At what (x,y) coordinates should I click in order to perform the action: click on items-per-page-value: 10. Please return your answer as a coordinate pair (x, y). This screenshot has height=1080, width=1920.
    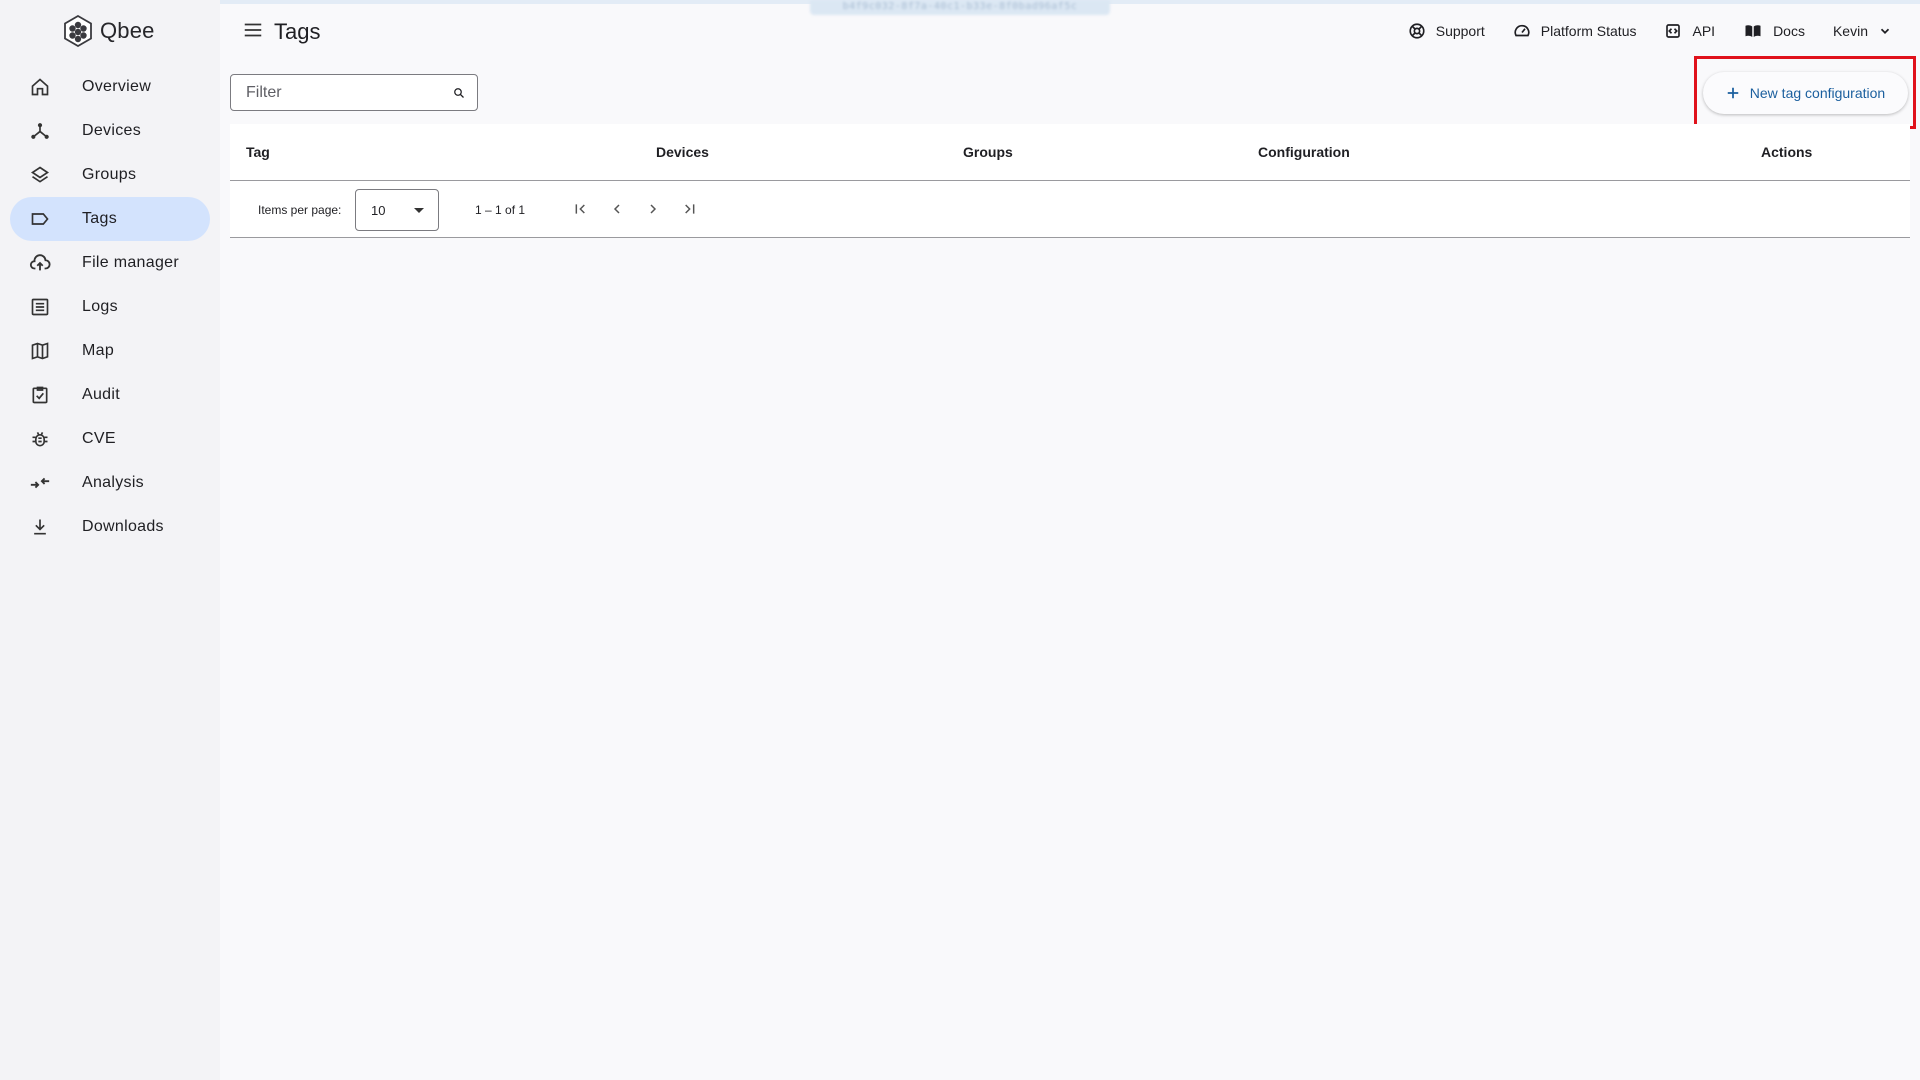
    Looking at the image, I should click on (378, 210).